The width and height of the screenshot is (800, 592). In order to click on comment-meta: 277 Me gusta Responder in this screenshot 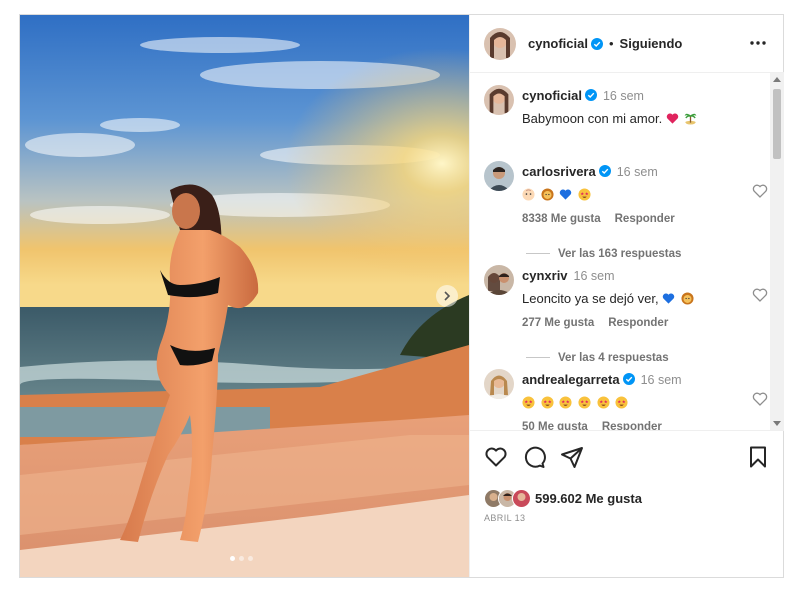, I will do `click(629, 323)`.